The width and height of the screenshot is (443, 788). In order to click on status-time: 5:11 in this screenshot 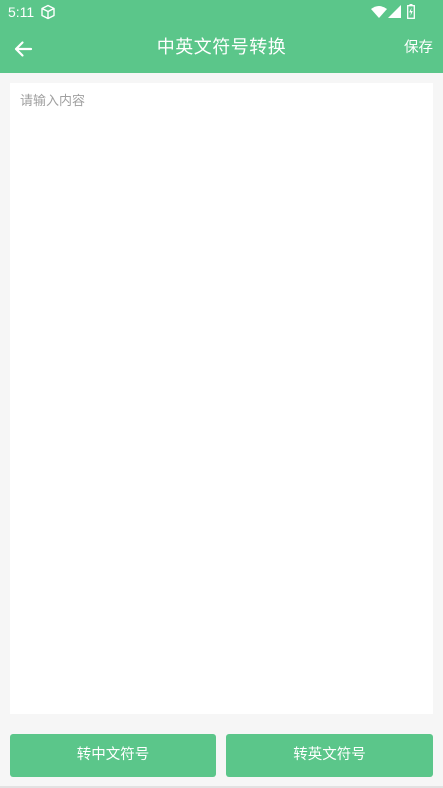, I will do `click(21, 12)`.